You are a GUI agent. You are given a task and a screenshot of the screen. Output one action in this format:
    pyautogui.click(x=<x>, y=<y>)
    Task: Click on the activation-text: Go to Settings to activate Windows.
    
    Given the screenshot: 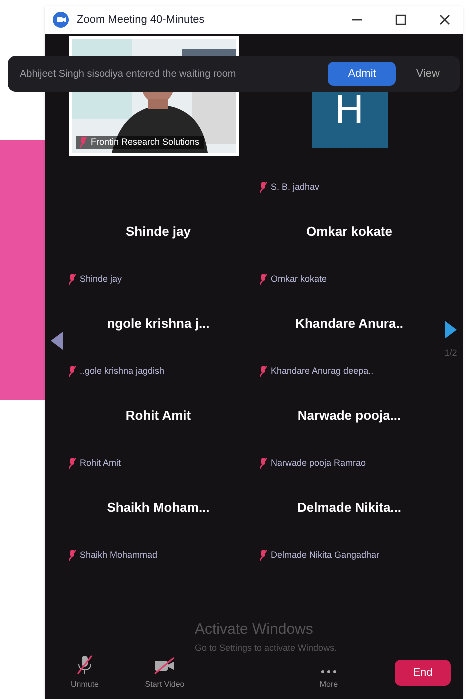 What is the action you would take?
    pyautogui.click(x=266, y=648)
    